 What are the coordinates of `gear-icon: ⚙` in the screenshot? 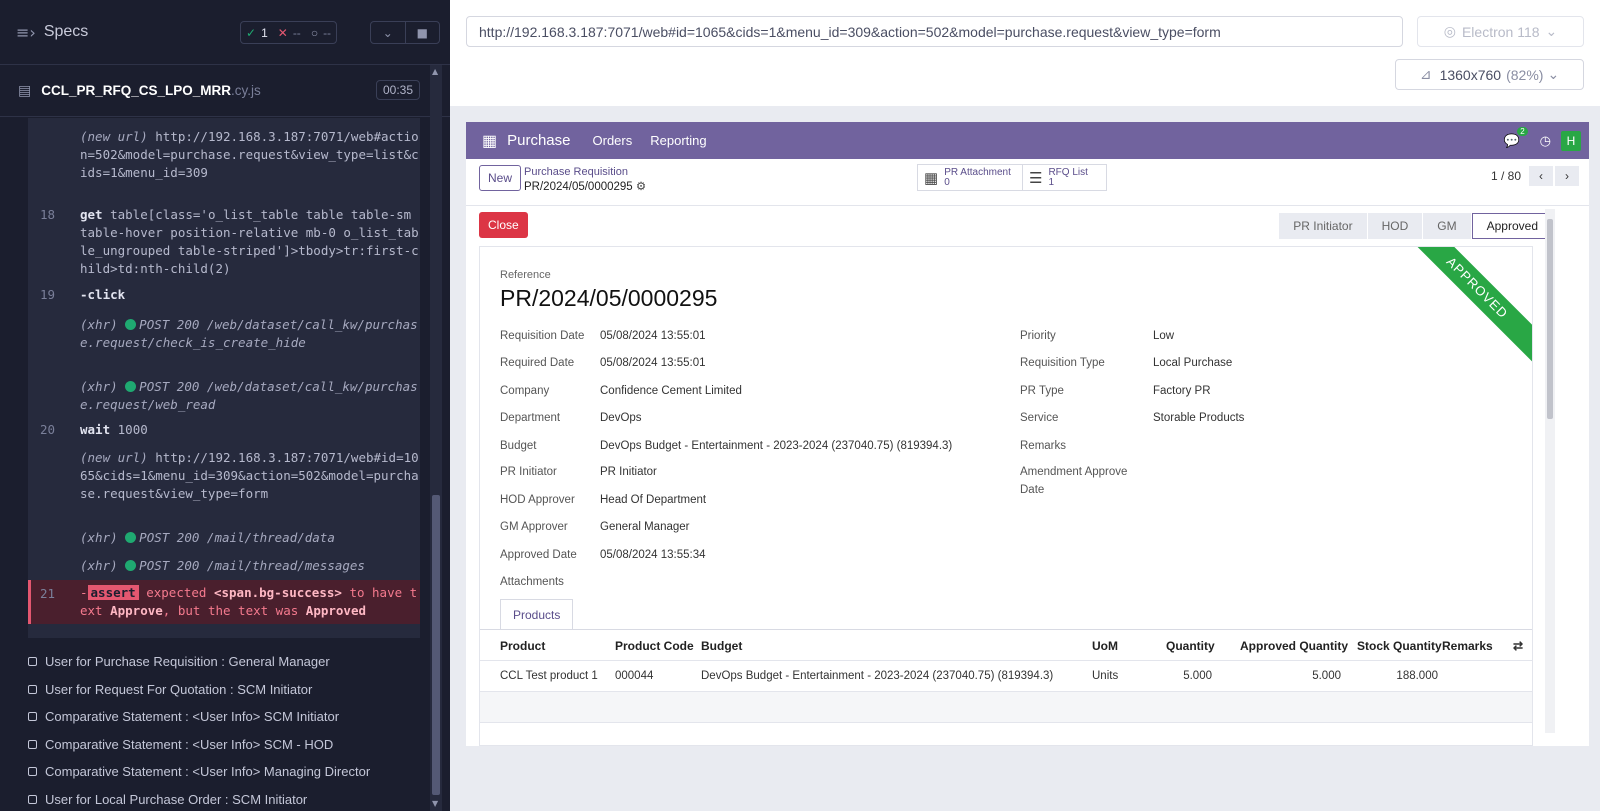 It's located at (641, 187).